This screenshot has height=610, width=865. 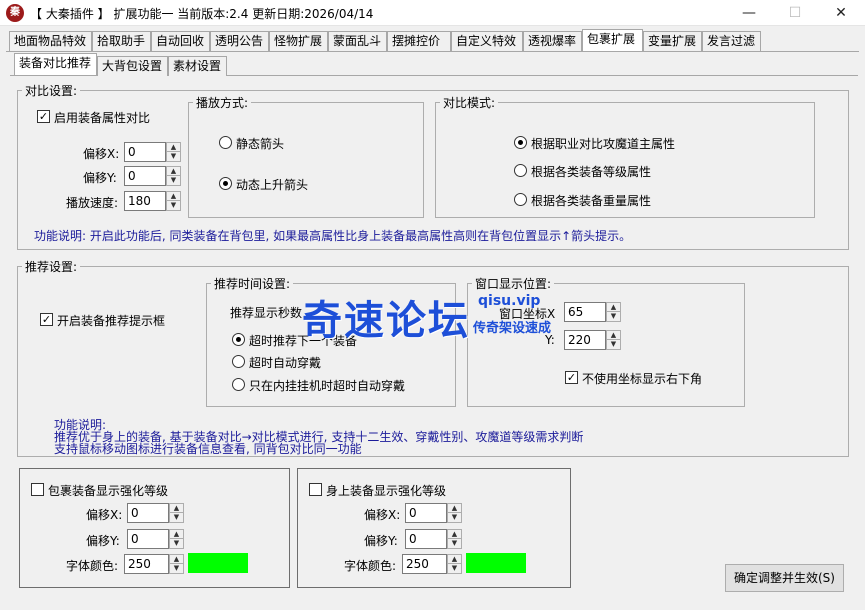 What do you see at coordinates (15, 13) in the screenshot?
I see `app-logo-icon: 秦` at bounding box center [15, 13].